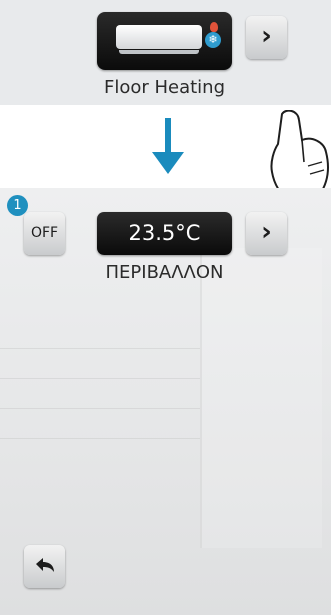 The height and width of the screenshot is (615, 331). Describe the element at coordinates (164, 87) in the screenshot. I see `device-name-label: Floor Heating` at that location.